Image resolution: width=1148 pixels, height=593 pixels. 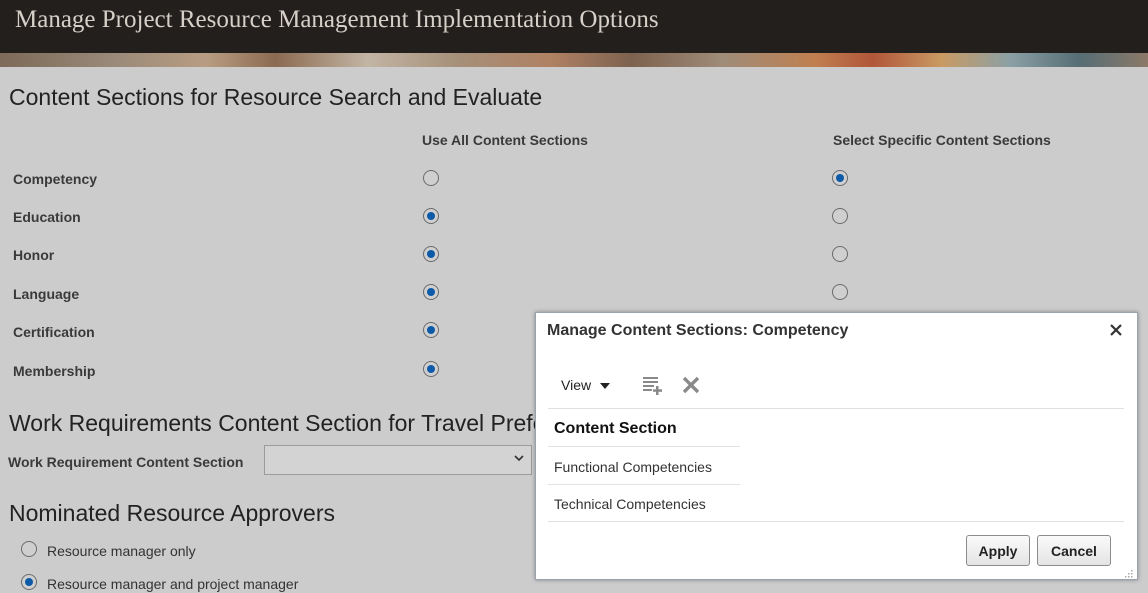 I want to click on radio-resource-and-project-manager, so click(x=29, y=582).